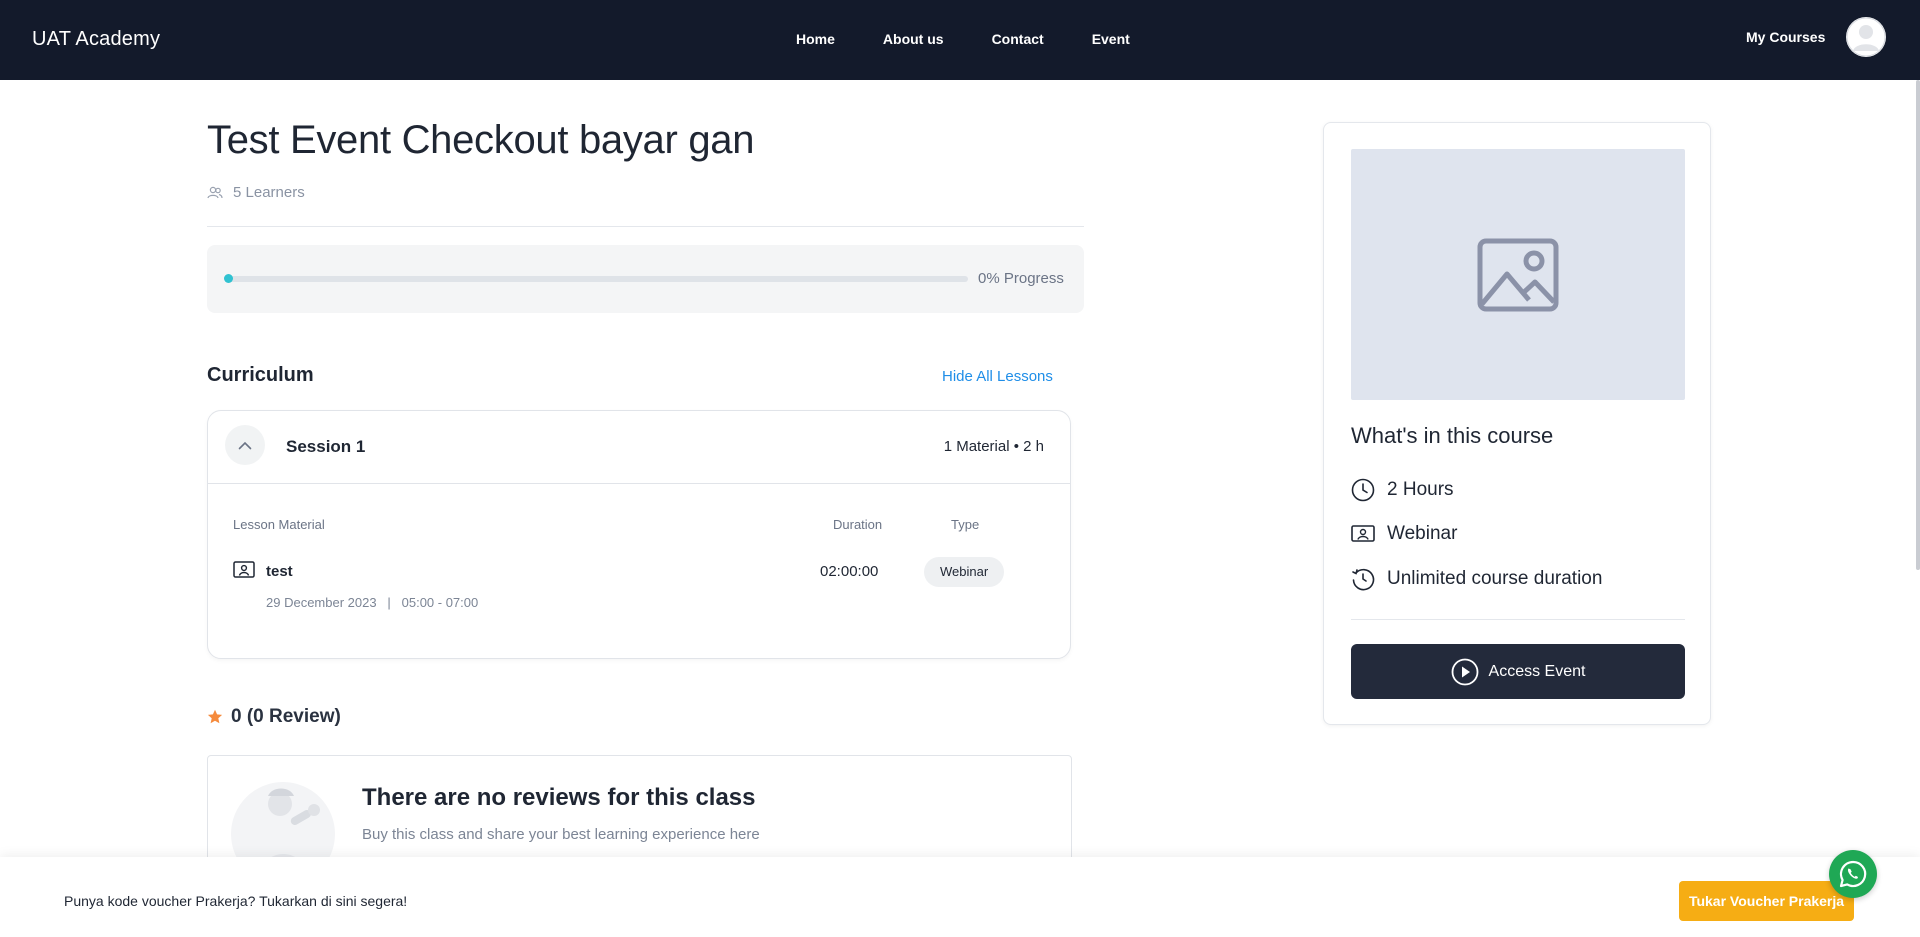 The width and height of the screenshot is (1920, 937). What do you see at coordinates (1363, 579) in the screenshot?
I see `history-icon` at bounding box center [1363, 579].